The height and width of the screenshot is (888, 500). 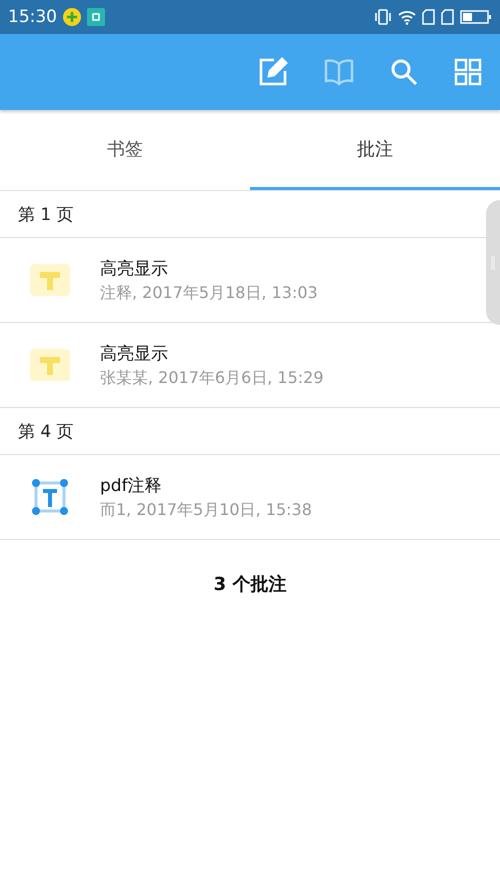 What do you see at coordinates (206, 510) in the screenshot?
I see `annotation-detail: 而1, 2017年5月10日, 15:38` at bounding box center [206, 510].